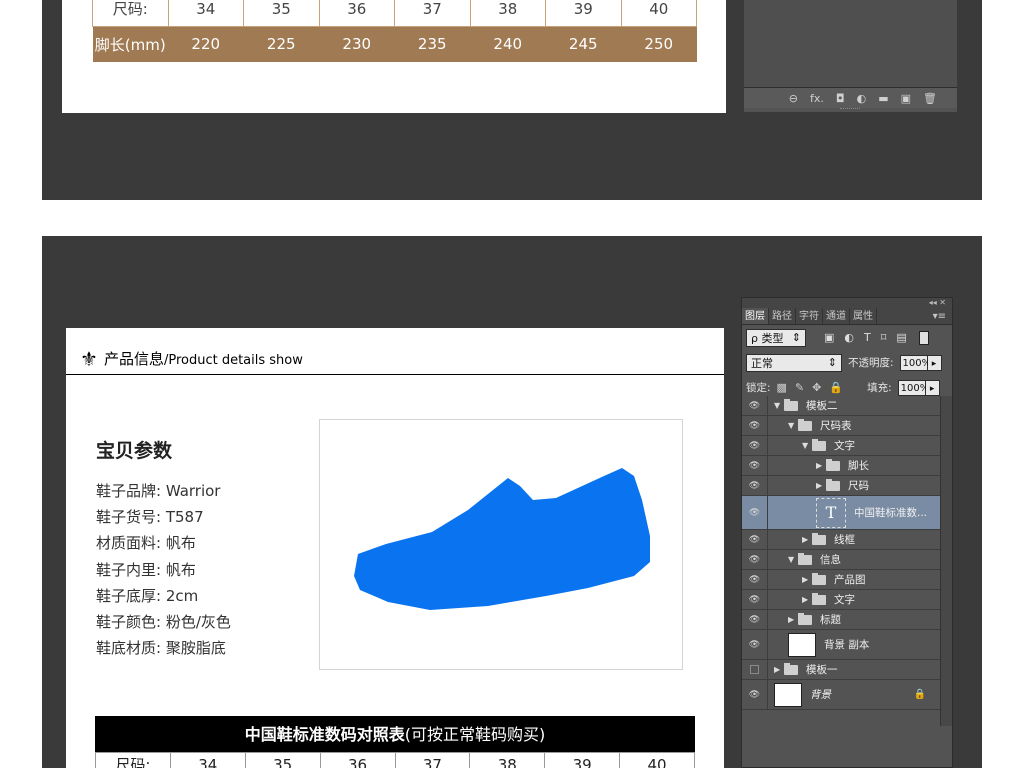 The image size is (1024, 768). Describe the element at coordinates (793, 98) in the screenshot. I see `link-icon: ⊖` at that location.